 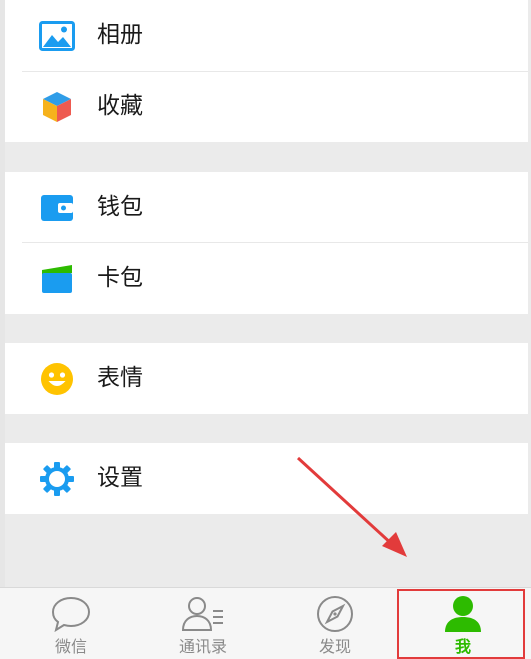 What do you see at coordinates (266, 278) in the screenshot?
I see `menu-item-cards: 卡包` at bounding box center [266, 278].